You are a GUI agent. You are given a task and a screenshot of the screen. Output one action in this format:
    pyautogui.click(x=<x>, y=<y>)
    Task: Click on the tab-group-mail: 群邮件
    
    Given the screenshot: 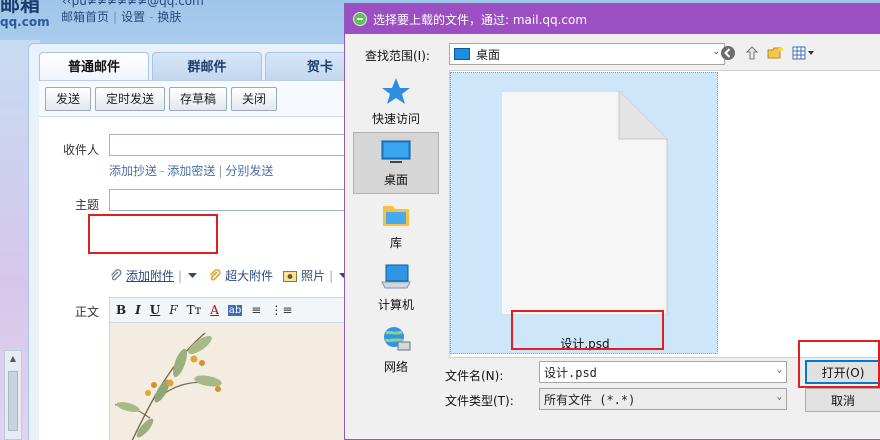 What is the action you would take?
    pyautogui.click(x=207, y=66)
    